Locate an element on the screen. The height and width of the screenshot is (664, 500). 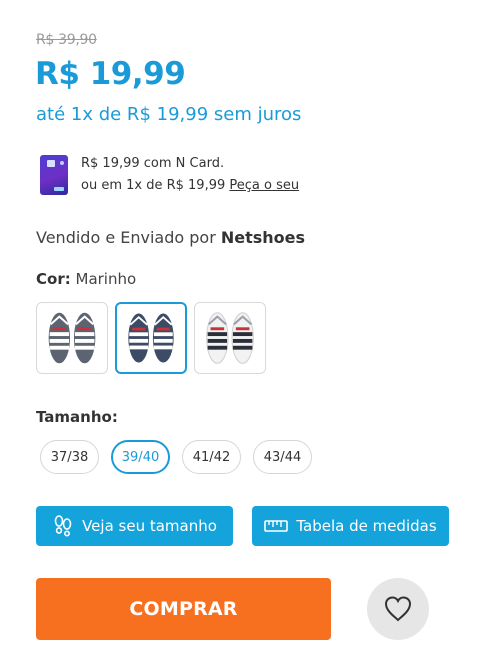
size-help-label: Veja seu tamanho is located at coordinates (149, 526).